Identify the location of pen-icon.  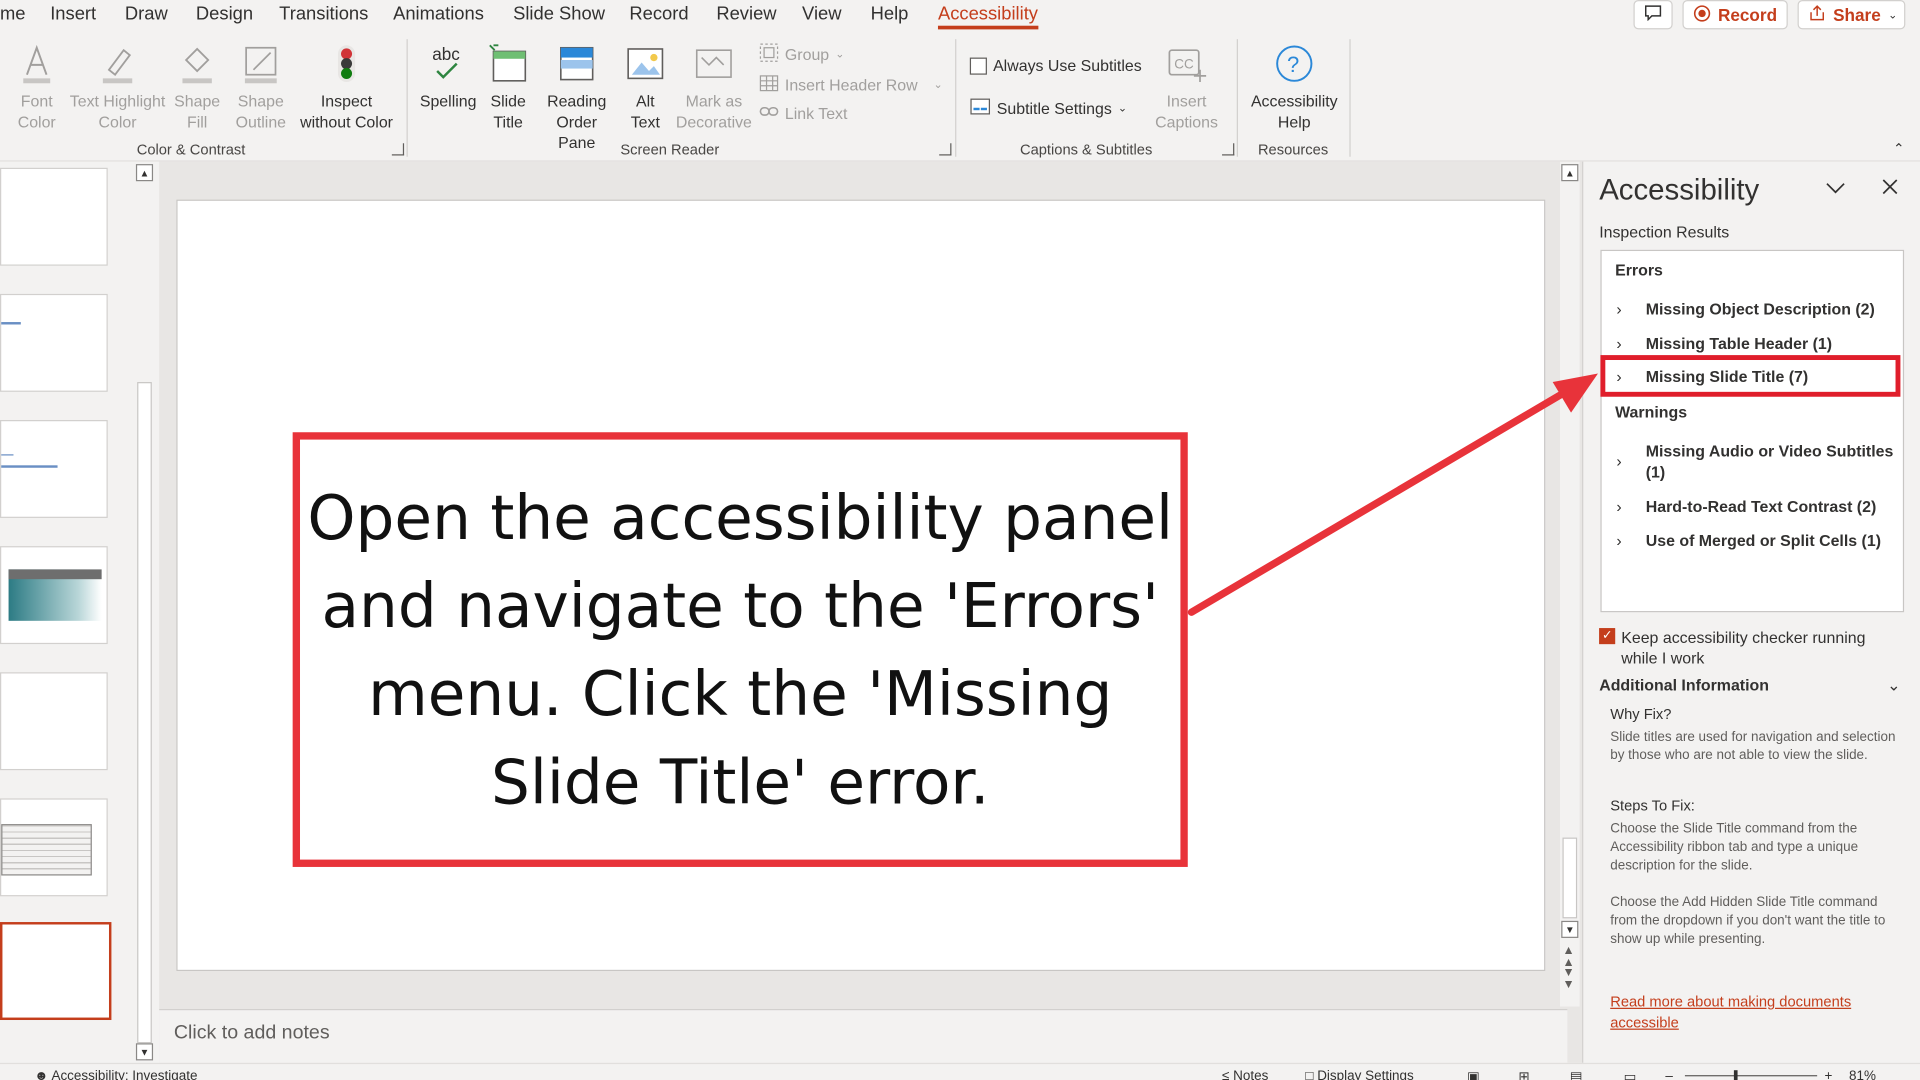
(261, 64).